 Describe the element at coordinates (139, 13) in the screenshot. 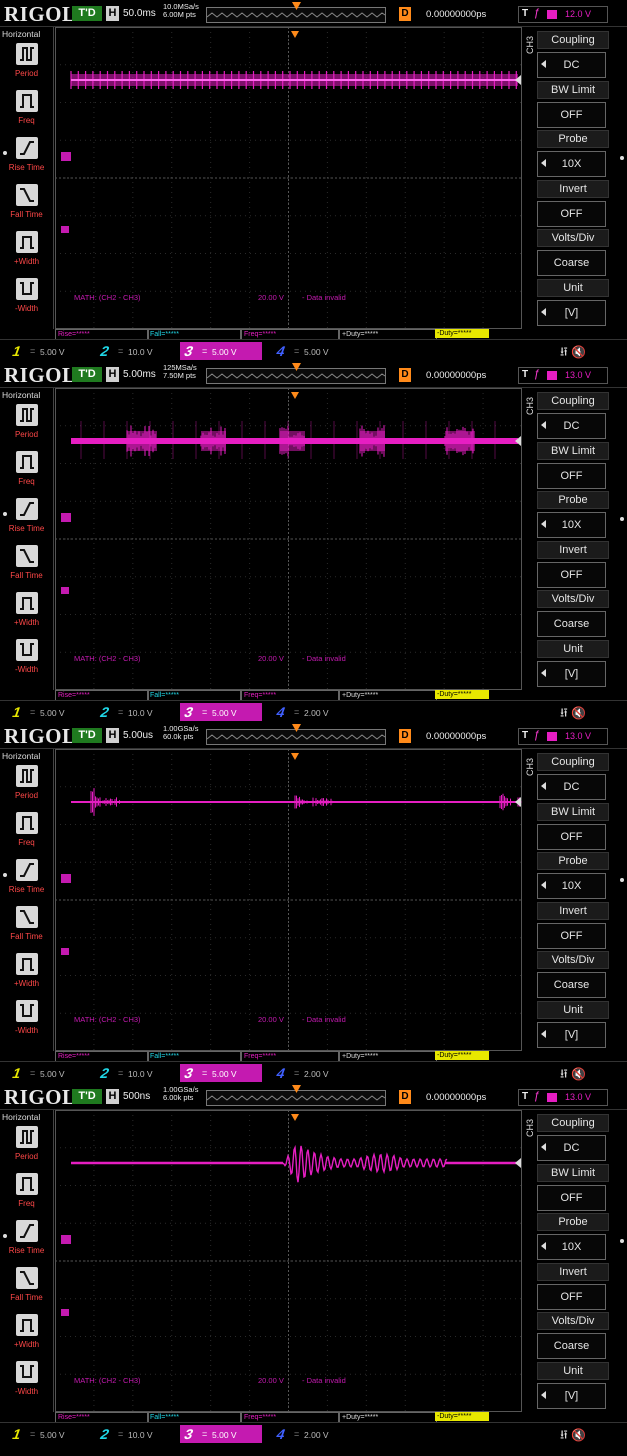

I see `timebase-value: 50.0ms` at that location.